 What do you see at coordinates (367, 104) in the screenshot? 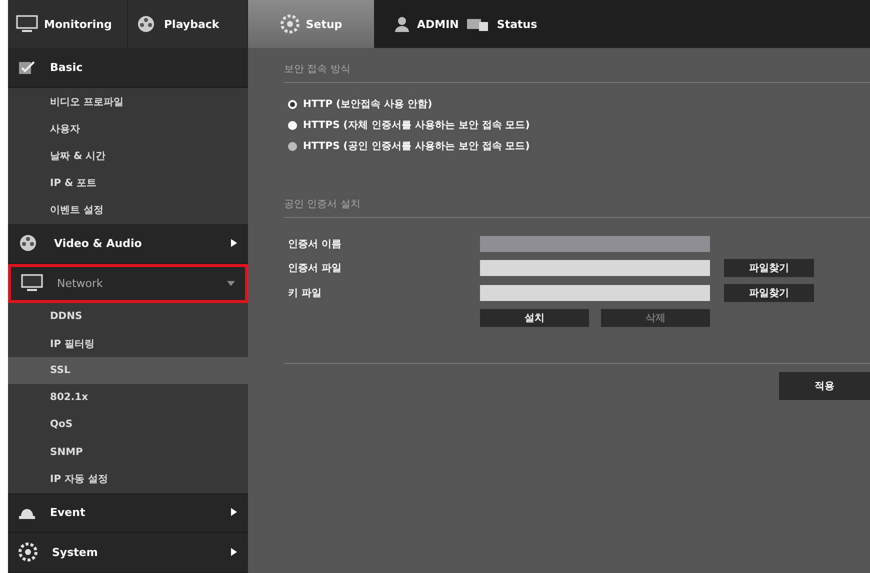
I see `radio-label: HTTP (보안접속 사용 안함)` at bounding box center [367, 104].